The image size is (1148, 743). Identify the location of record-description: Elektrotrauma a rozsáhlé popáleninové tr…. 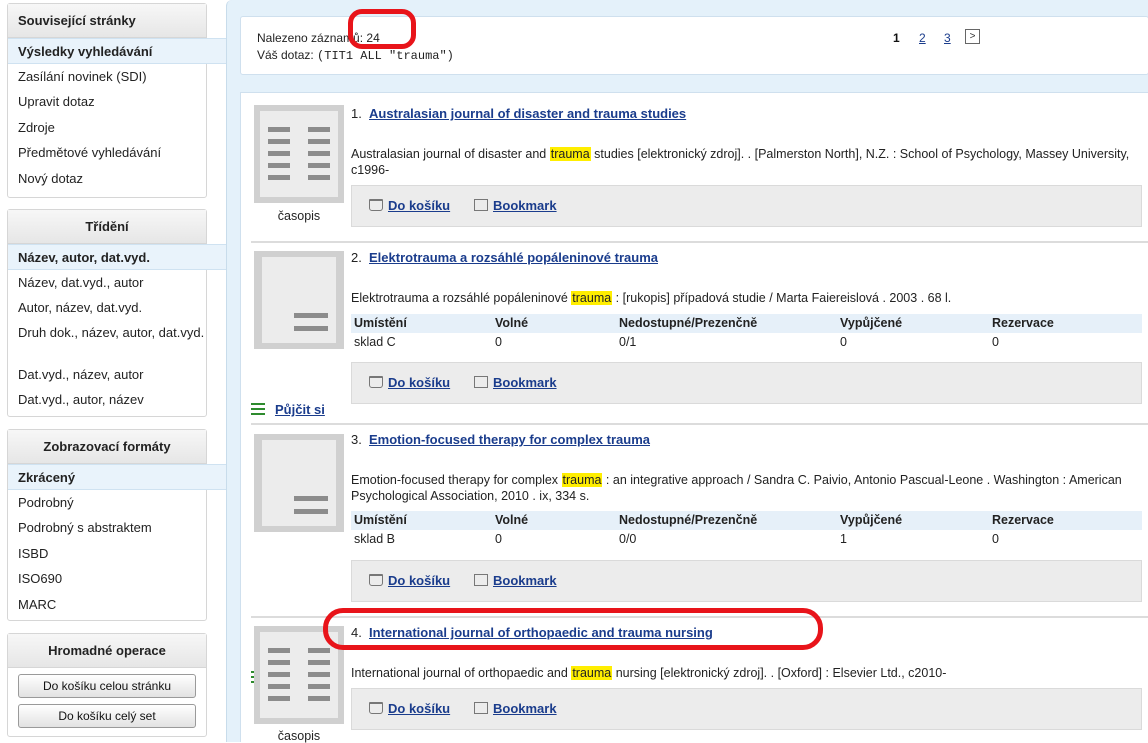
(651, 298).